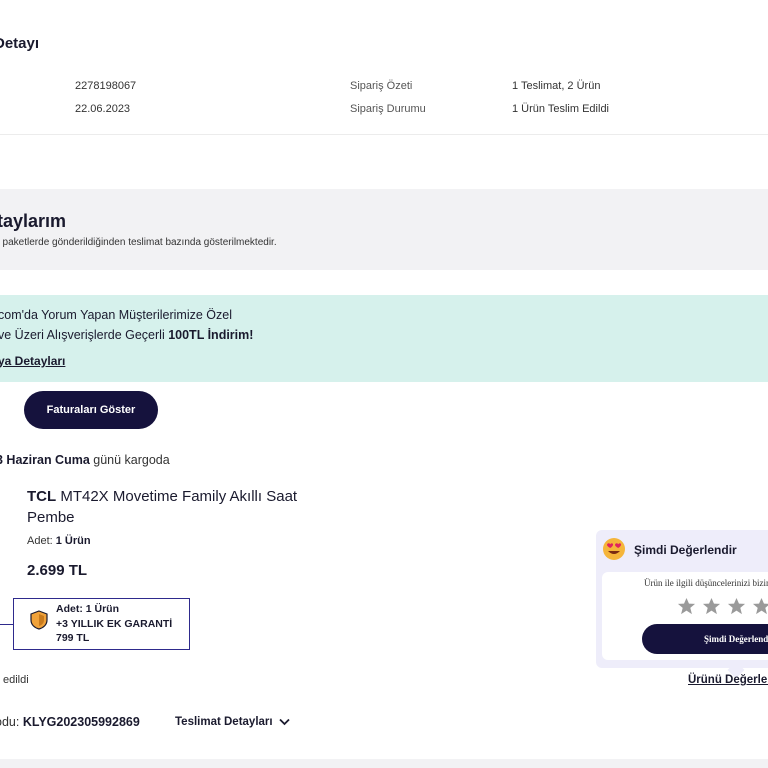 The image size is (768, 768). What do you see at coordinates (705, 639) in the screenshot?
I see `rate-now-button: Şimdi Değerlendir` at bounding box center [705, 639].